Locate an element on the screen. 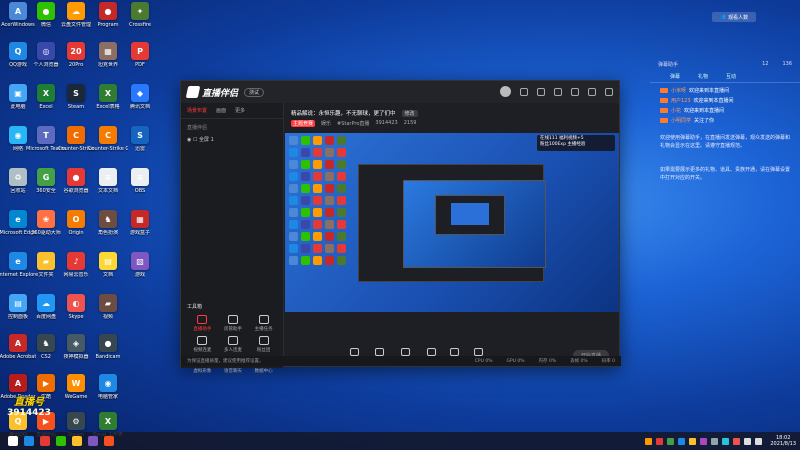 The height and width of the screenshot is (450, 800). scene-label: 直播伴侣 is located at coordinates (197, 128).